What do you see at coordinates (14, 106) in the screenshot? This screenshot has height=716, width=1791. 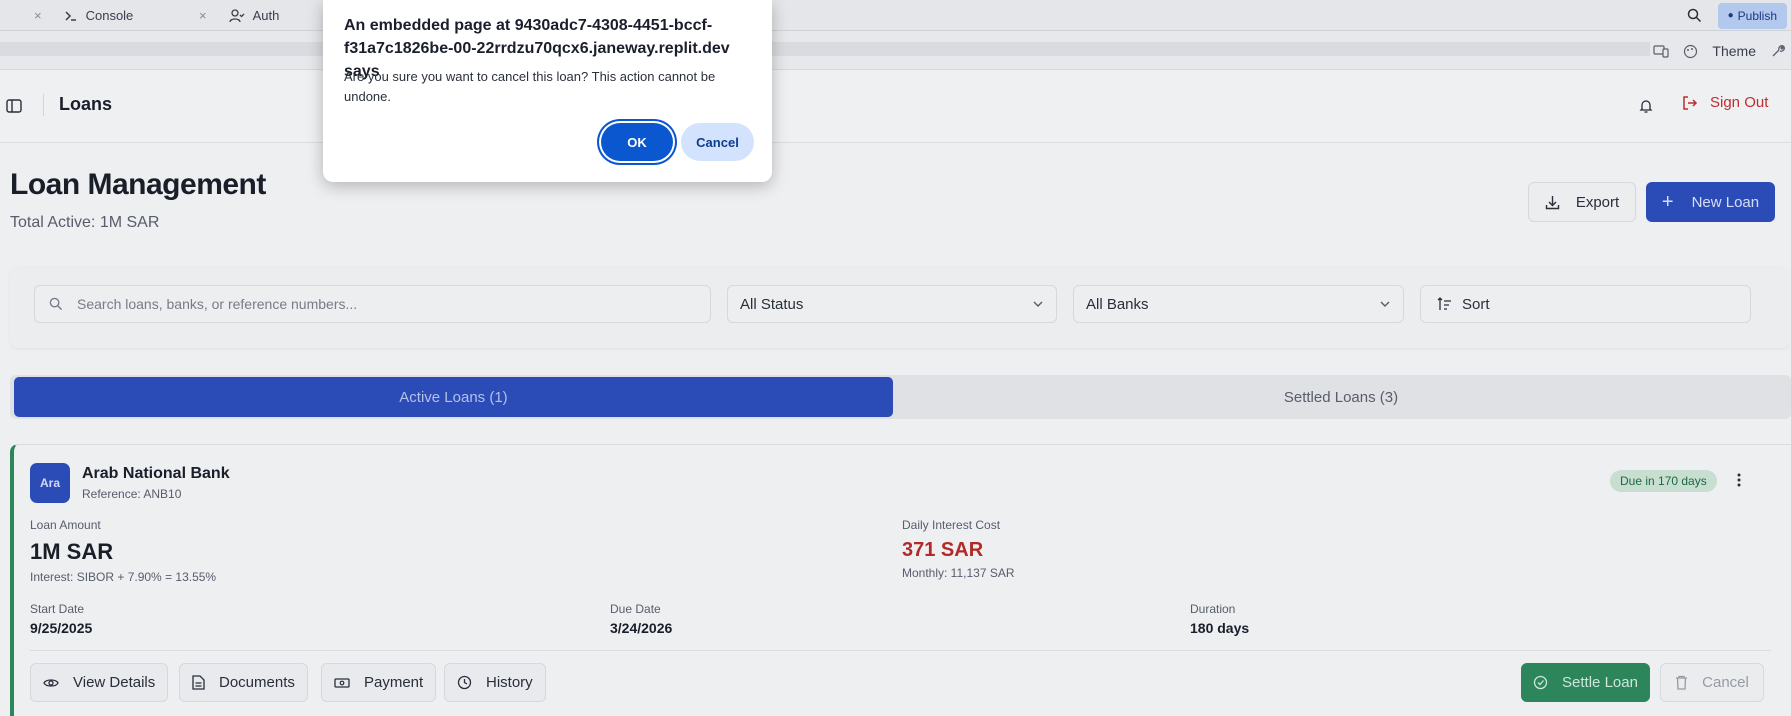 I see `sidebar-toggle-icon` at bounding box center [14, 106].